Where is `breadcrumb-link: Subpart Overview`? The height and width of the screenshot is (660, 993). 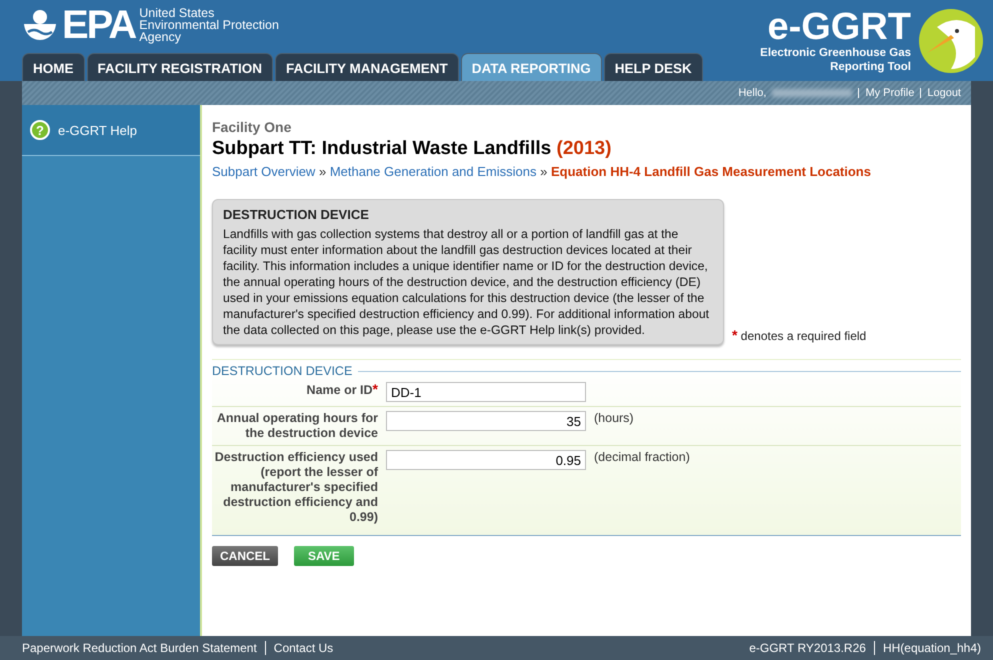 breadcrumb-link: Subpart Overview is located at coordinates (264, 171).